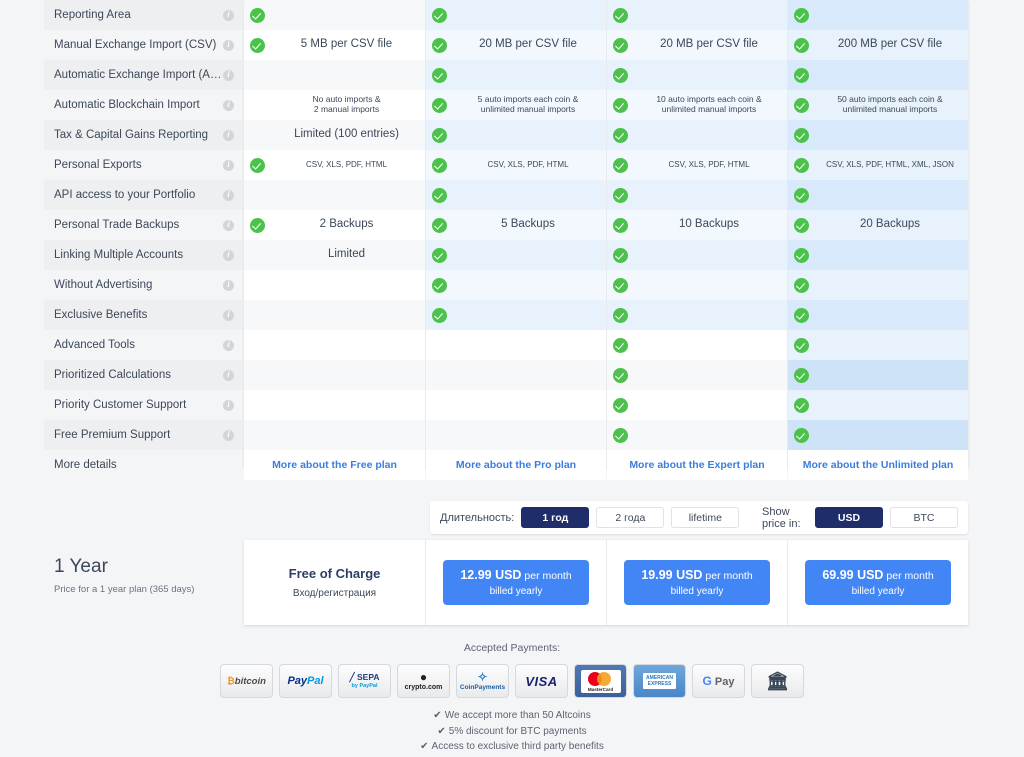 The height and width of the screenshot is (757, 1024). What do you see at coordinates (541, 681) in the screenshot?
I see `visa-logo: VISA` at bounding box center [541, 681].